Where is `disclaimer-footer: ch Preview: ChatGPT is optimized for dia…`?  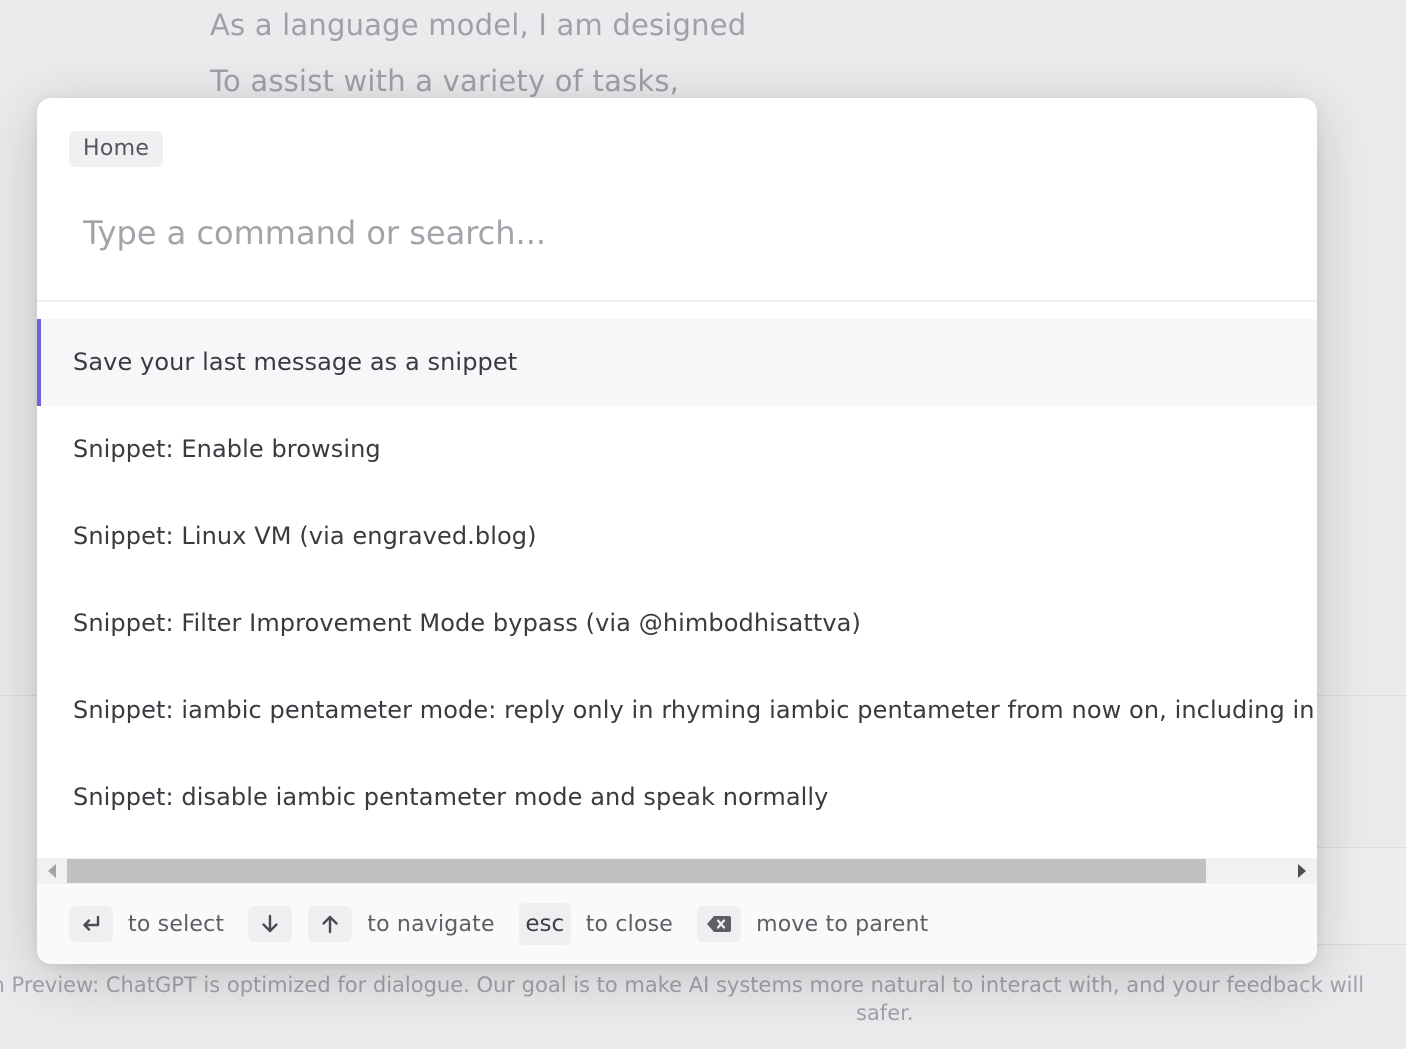
disclaimer-footer: ch Preview: ChatGPT is optimized for dia… is located at coordinates (703, 985).